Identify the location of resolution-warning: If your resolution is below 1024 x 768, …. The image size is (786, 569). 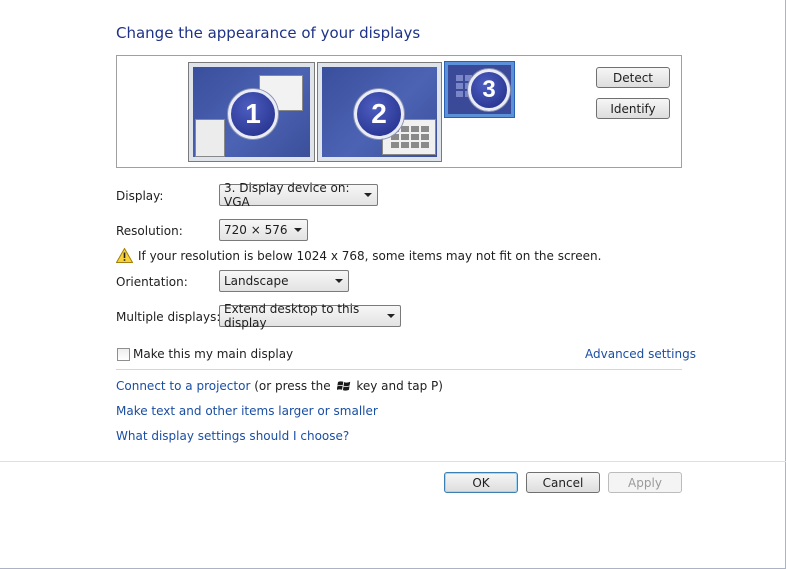
(370, 256).